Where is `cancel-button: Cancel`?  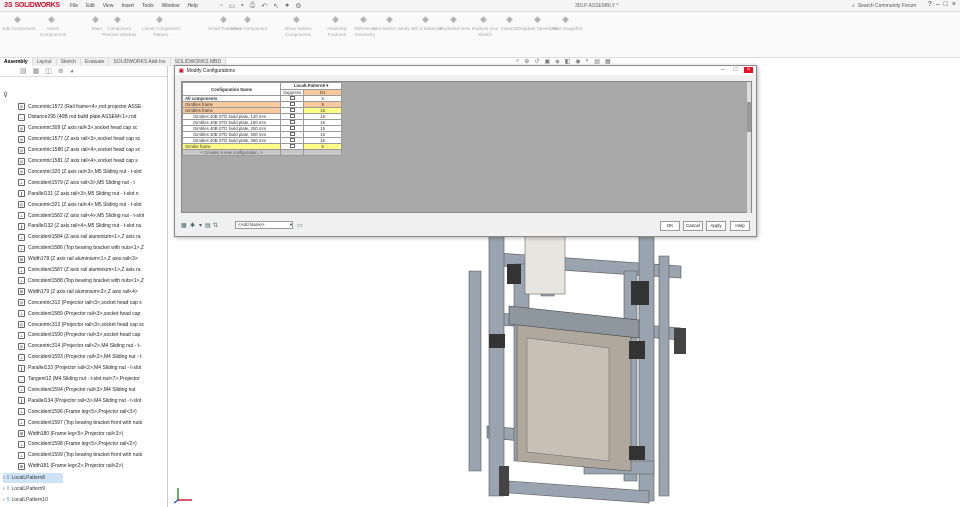 cancel-button: Cancel is located at coordinates (693, 226).